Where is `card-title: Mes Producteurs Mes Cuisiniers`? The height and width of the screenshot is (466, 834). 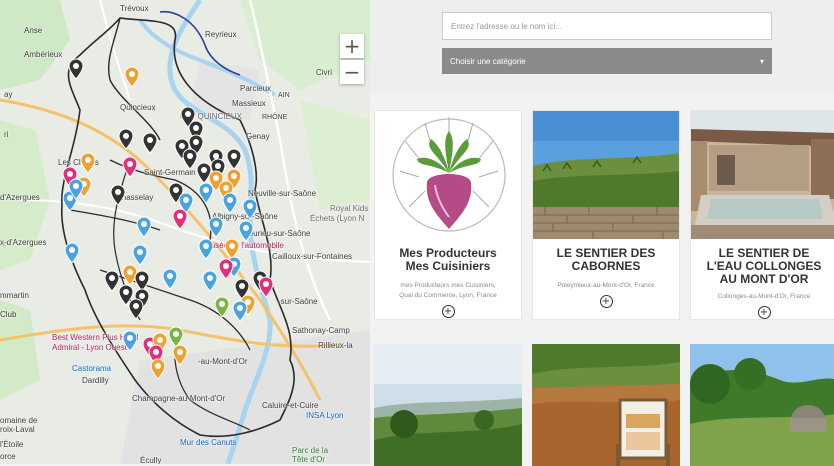
card-title: Mes Producteurs Mes Cuisiniers is located at coordinates (448, 260).